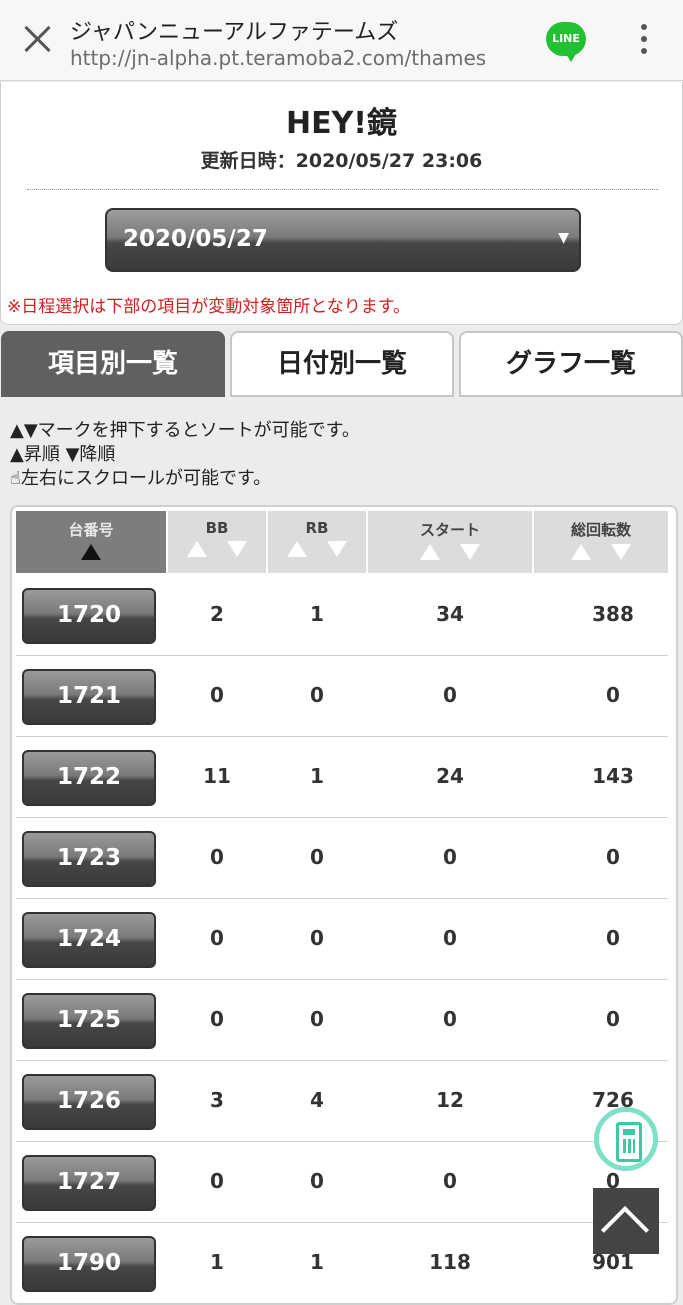 The width and height of the screenshot is (683, 1305). I want to click on machine-number-button: 1724, so click(89, 940).